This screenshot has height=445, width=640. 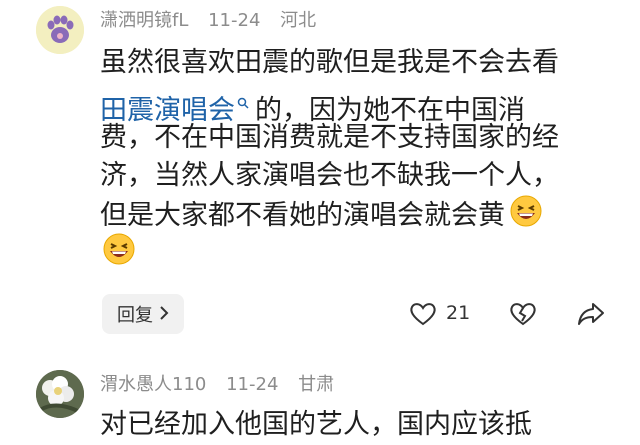 What do you see at coordinates (144, 20) in the screenshot?
I see `username: 潇洒明镜fL` at bounding box center [144, 20].